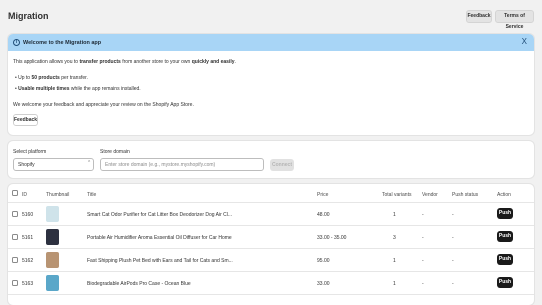  Describe the element at coordinates (323, 284) in the screenshot. I see `product-price: 33.00` at that location.